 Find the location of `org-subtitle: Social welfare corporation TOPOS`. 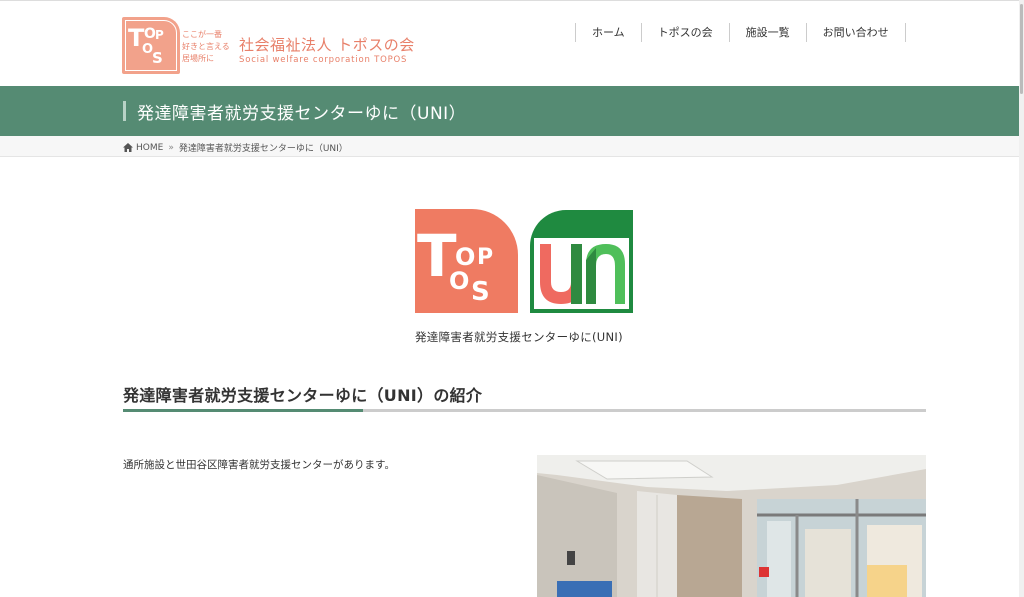

org-subtitle: Social welfare corporation TOPOS is located at coordinates (323, 60).